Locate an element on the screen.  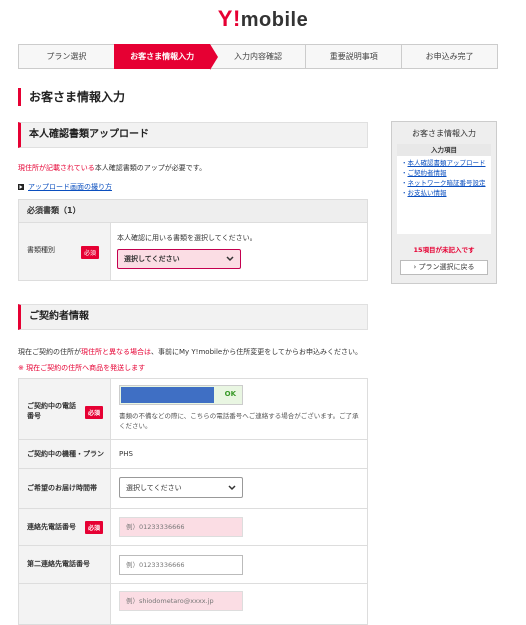
second-contact-phone-input: 例）01233336666 is located at coordinates (181, 565).